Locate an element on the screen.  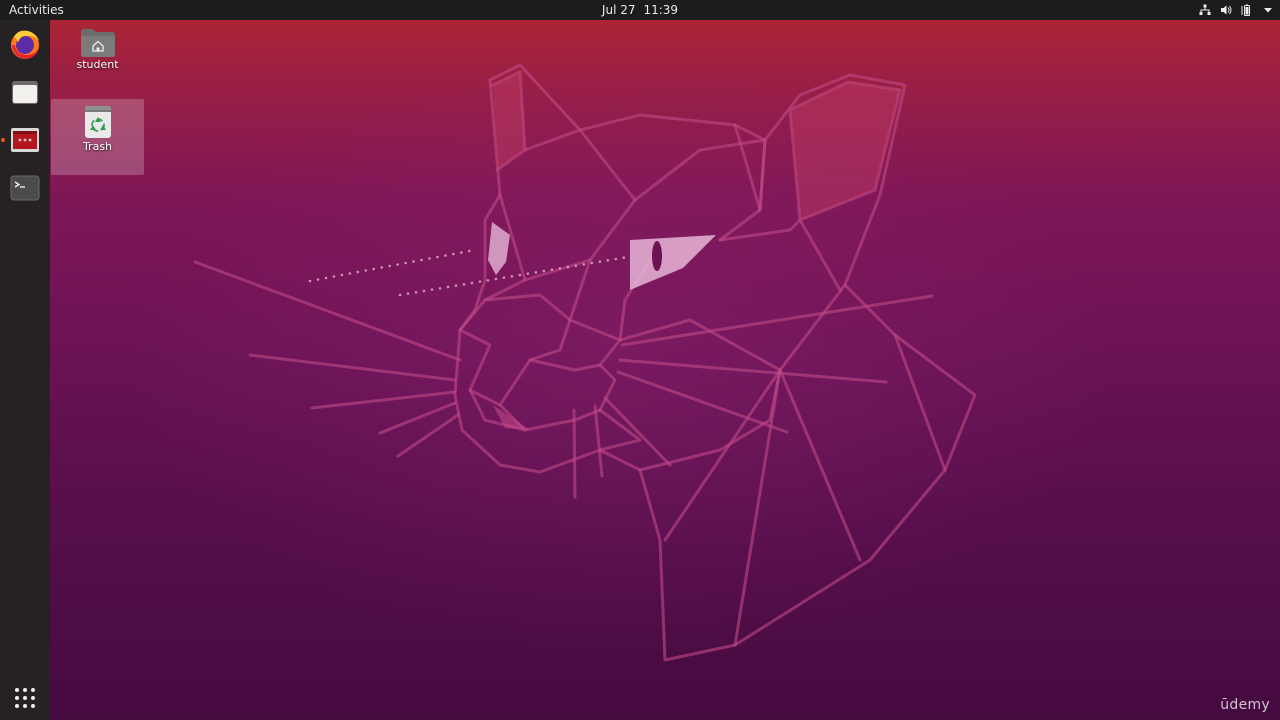
system-menu-chevron-icon is located at coordinates (1268, 10).